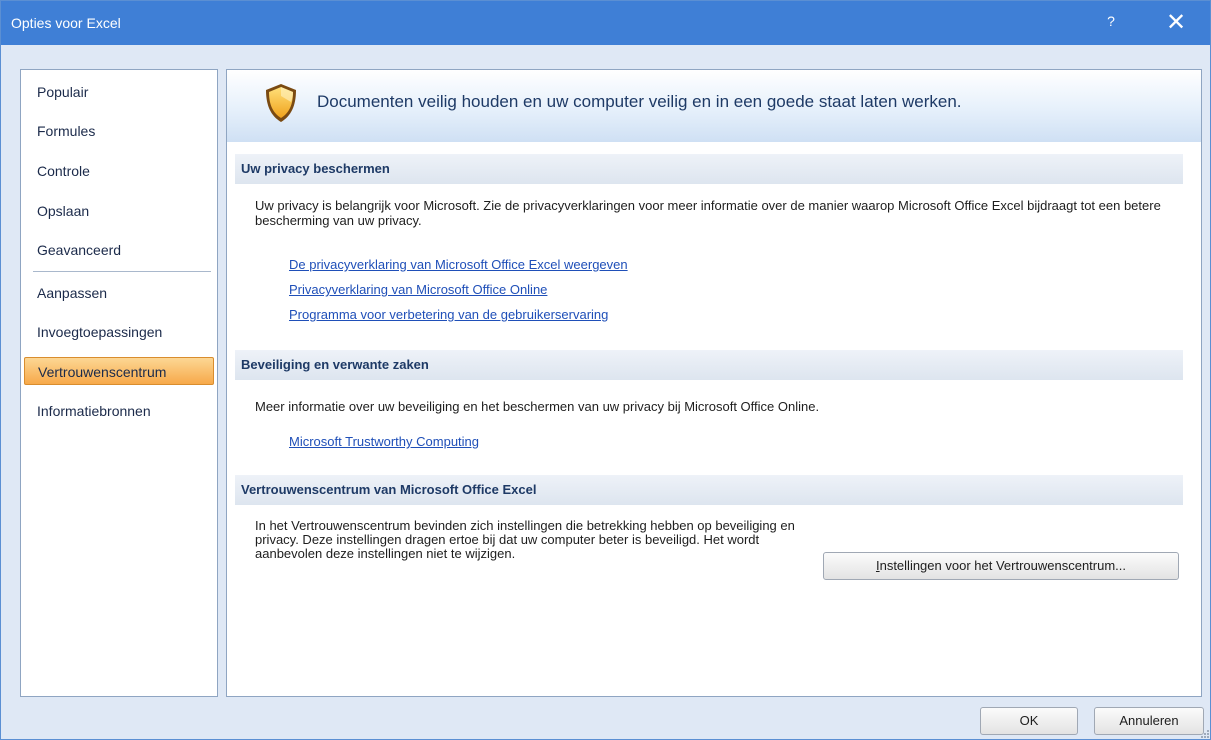 This screenshot has height=740, width=1211. Describe the element at coordinates (119, 92) in the screenshot. I see `sidebar-item-populair: Populair` at that location.